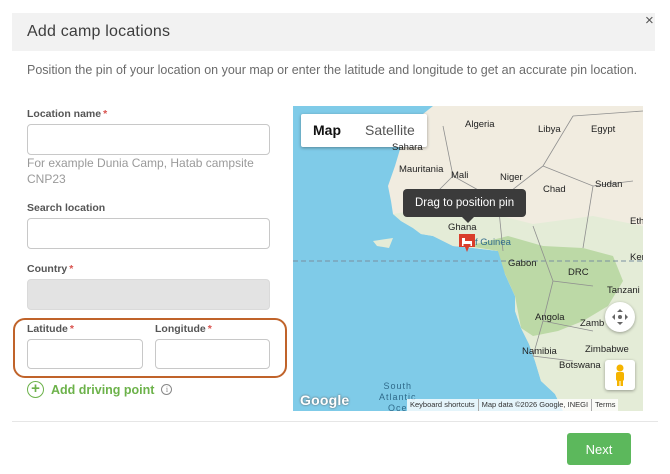 The width and height of the screenshot is (670, 474). What do you see at coordinates (539, 351) in the screenshot?
I see `map-label-namibia: Namibia` at bounding box center [539, 351].